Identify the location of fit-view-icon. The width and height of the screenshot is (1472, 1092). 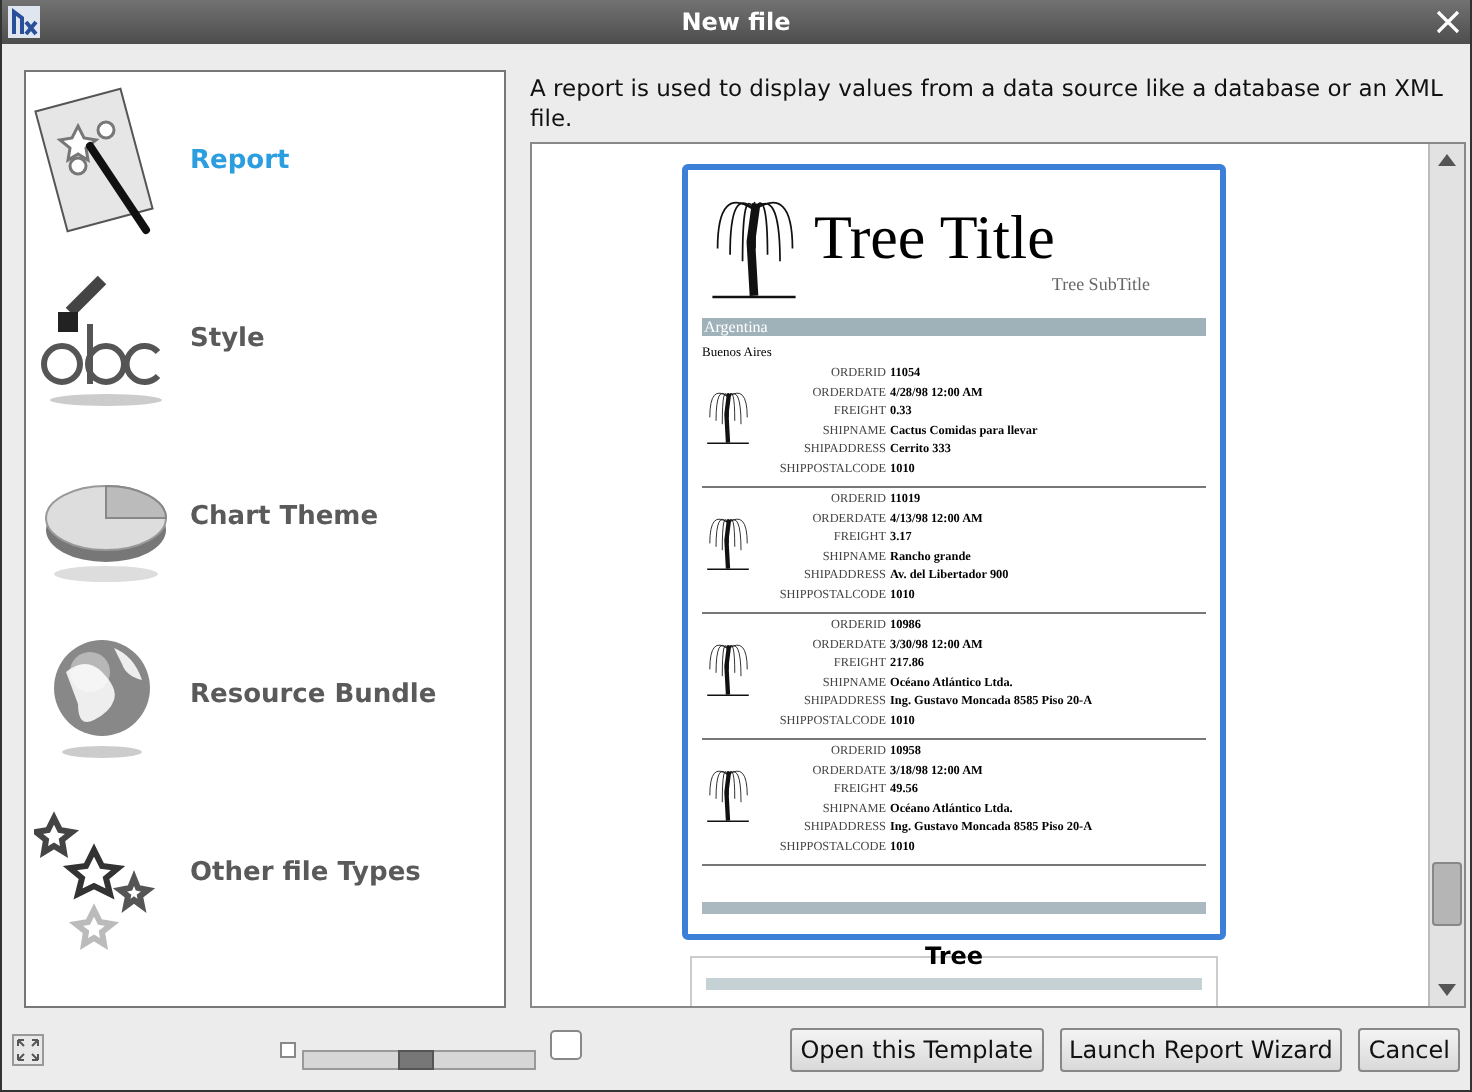
(28, 1050).